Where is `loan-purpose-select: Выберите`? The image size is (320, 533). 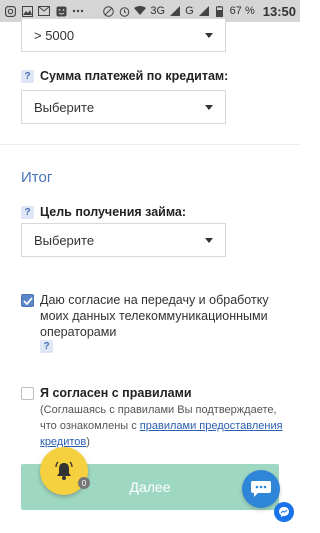 loan-purpose-select: Выберите is located at coordinates (123, 240).